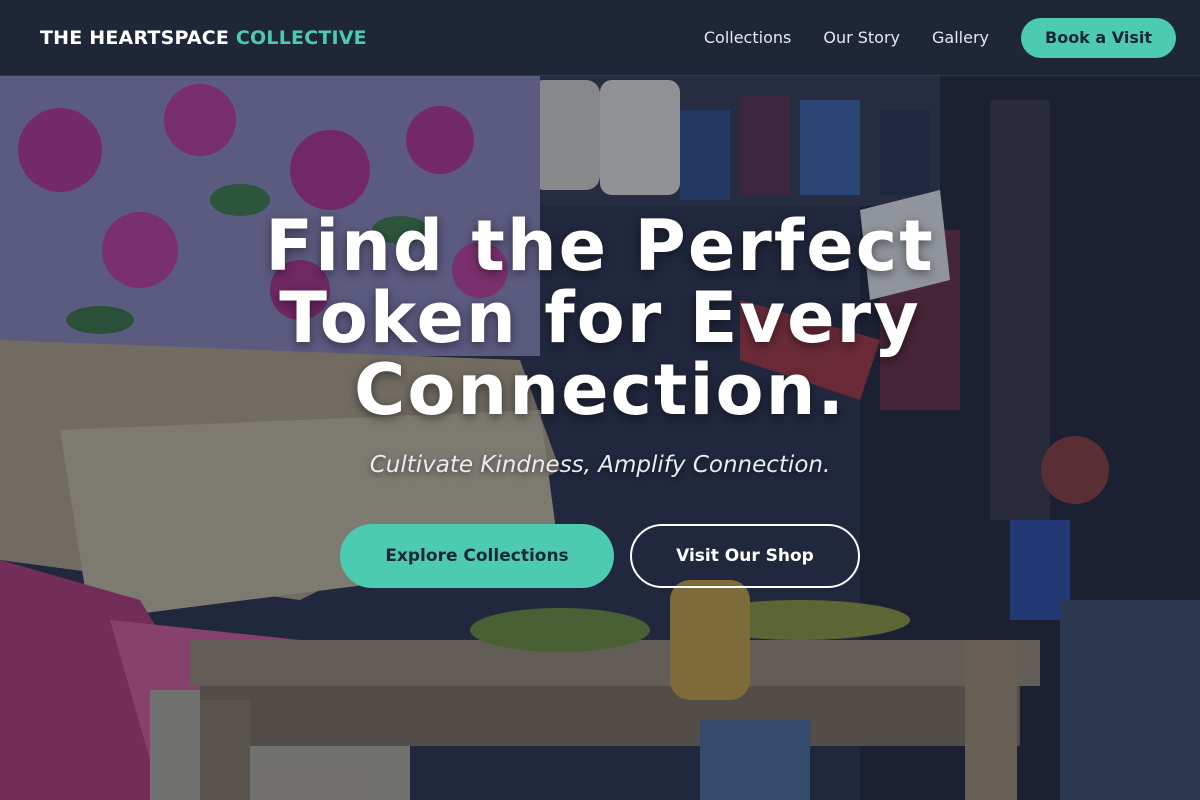 This screenshot has width=1200, height=800. I want to click on book-visit-button: Book a Visit, so click(1098, 37).